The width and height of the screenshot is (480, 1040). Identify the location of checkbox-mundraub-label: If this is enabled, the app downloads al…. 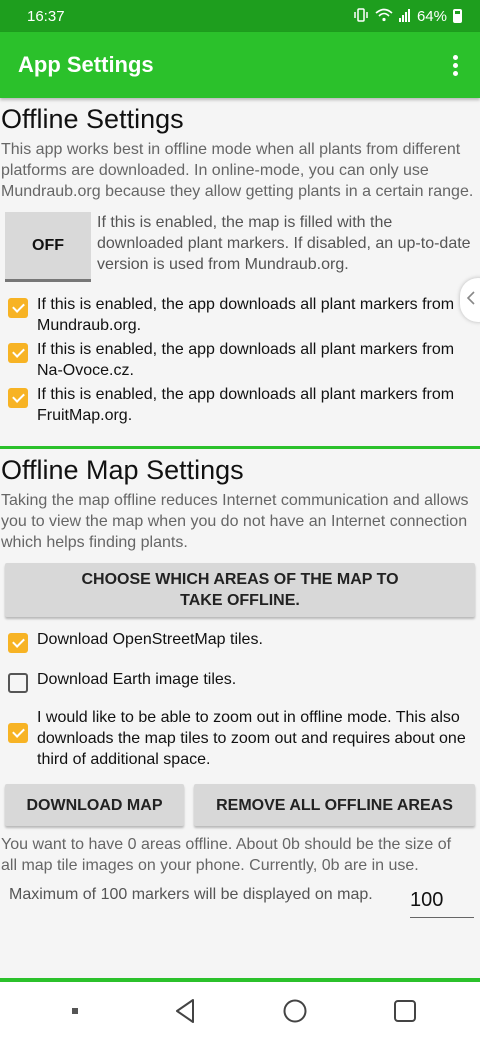
(246, 315).